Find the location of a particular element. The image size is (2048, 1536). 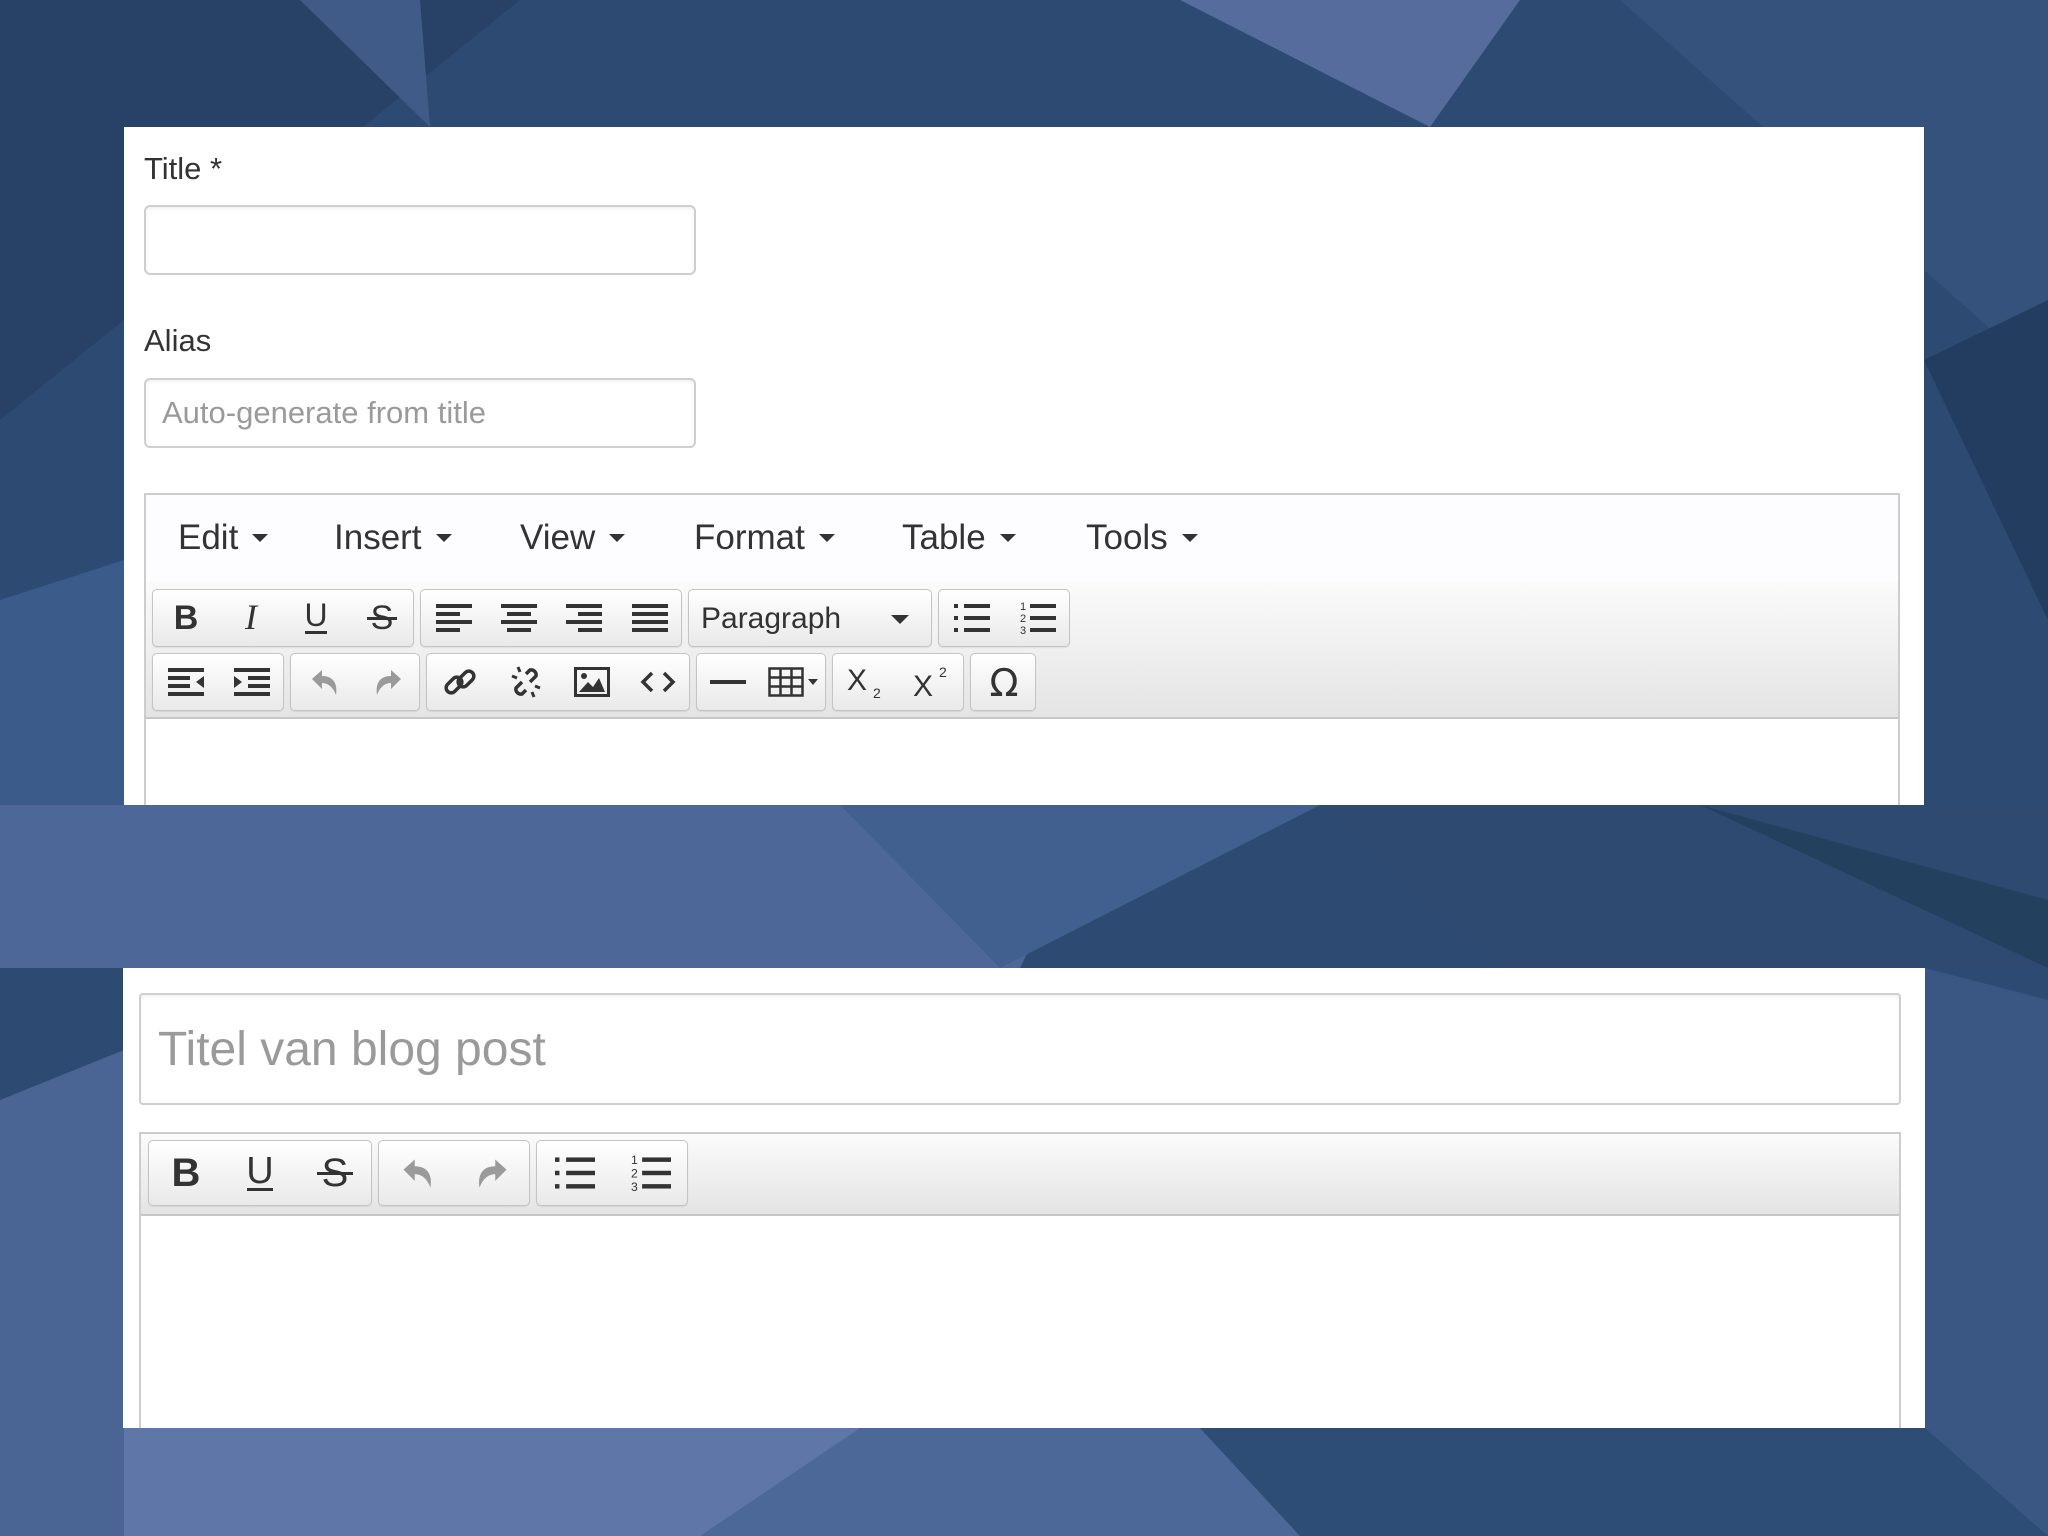

blog-editor-toolbar: B U S 1 2 3 is located at coordinates (1020, 1175).